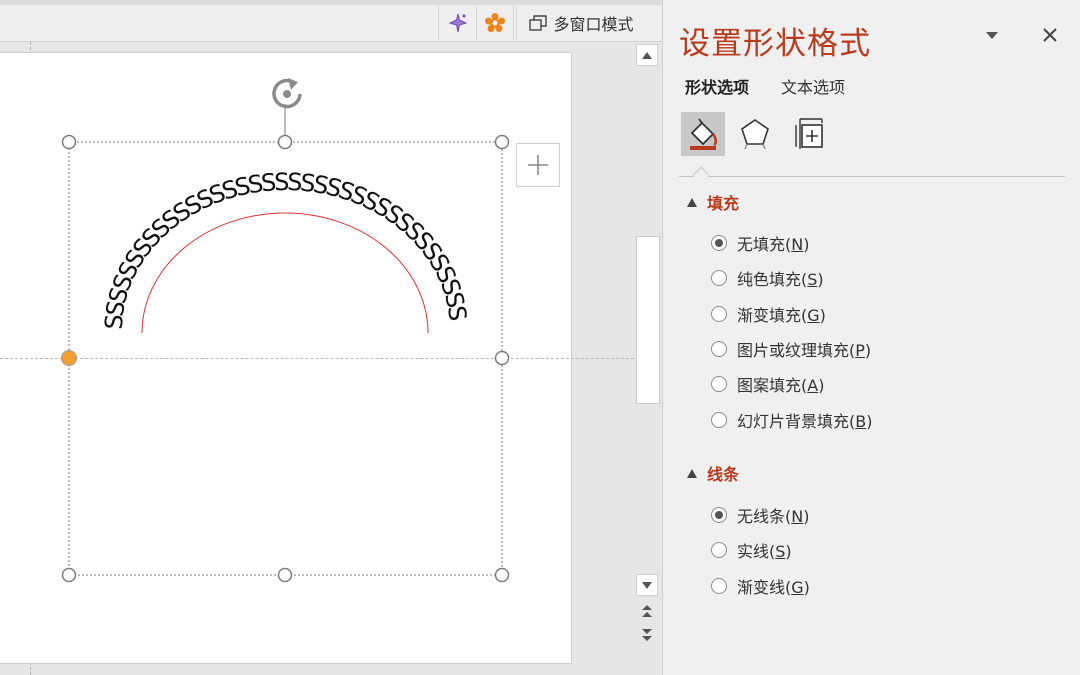 This screenshot has width=1080, height=675. I want to click on next-slide-button, so click(647, 635).